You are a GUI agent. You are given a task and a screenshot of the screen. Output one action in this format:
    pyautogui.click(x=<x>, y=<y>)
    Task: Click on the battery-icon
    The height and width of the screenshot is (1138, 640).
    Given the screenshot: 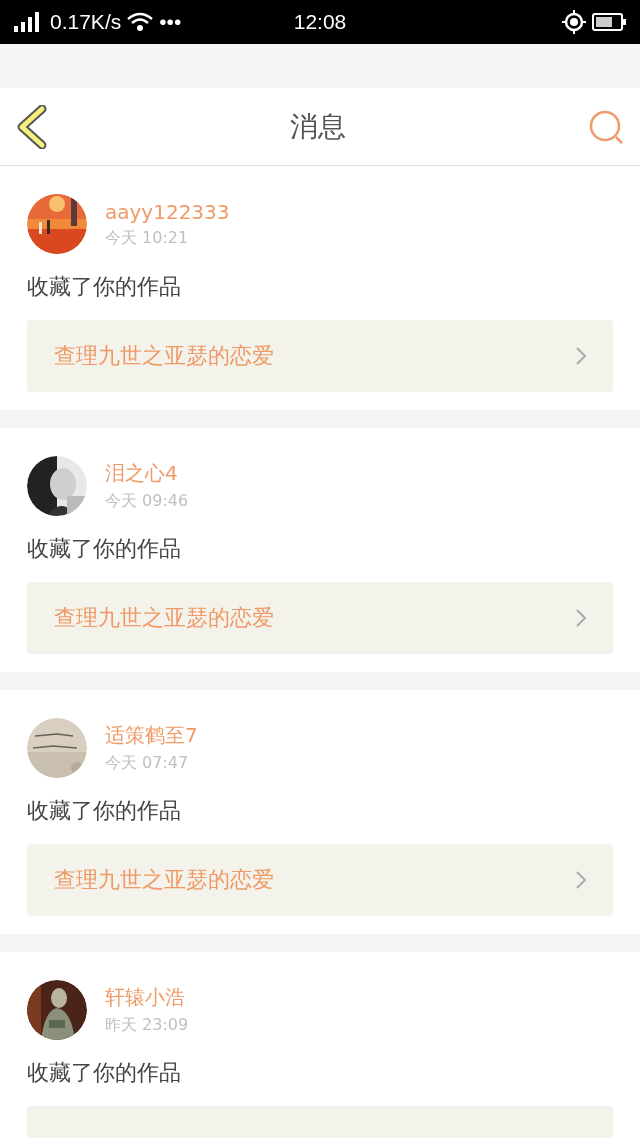 What is the action you would take?
    pyautogui.click(x=609, y=22)
    